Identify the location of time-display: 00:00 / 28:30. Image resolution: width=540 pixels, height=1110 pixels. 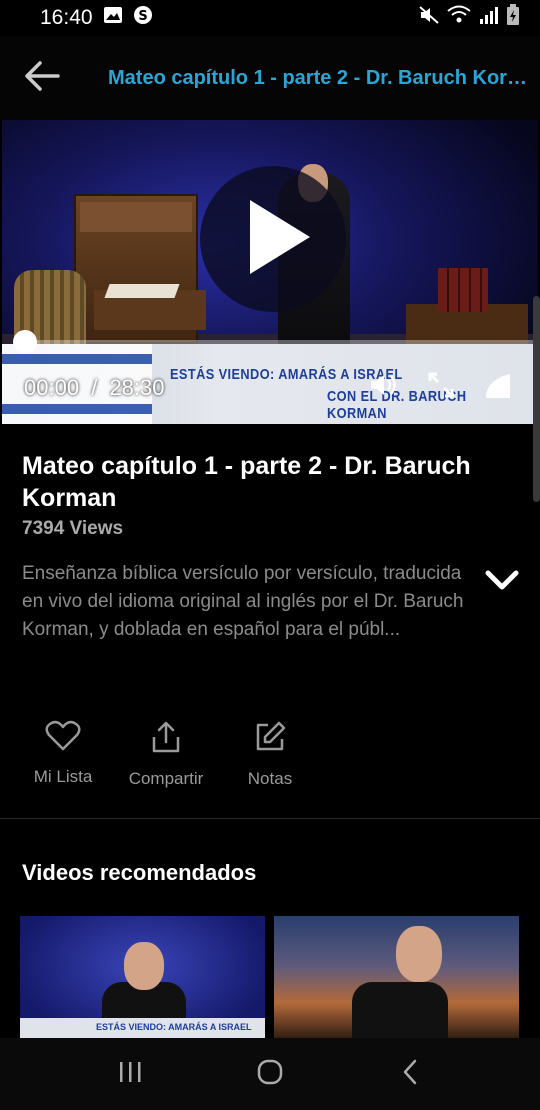
(94, 388).